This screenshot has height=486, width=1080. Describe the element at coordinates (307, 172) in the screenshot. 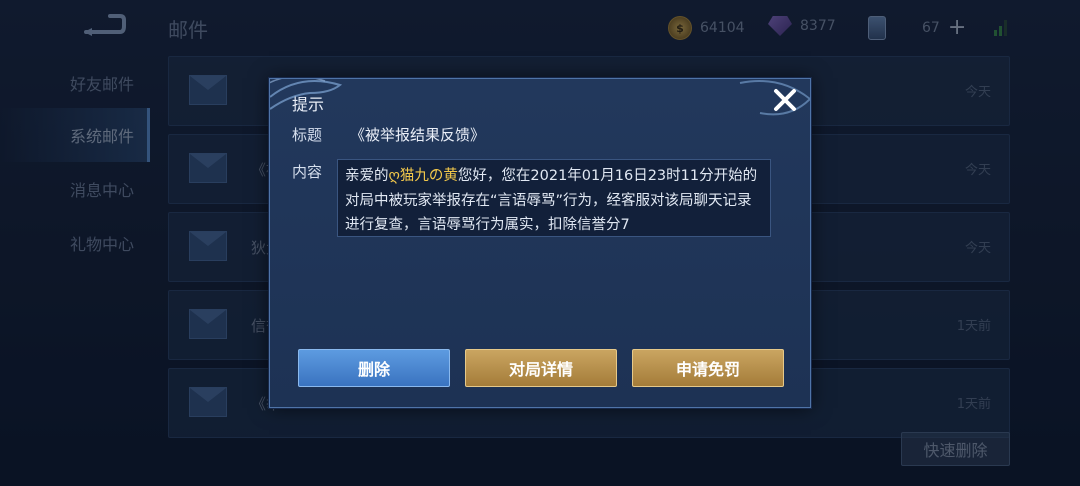

I see `content-label: 内容` at that location.